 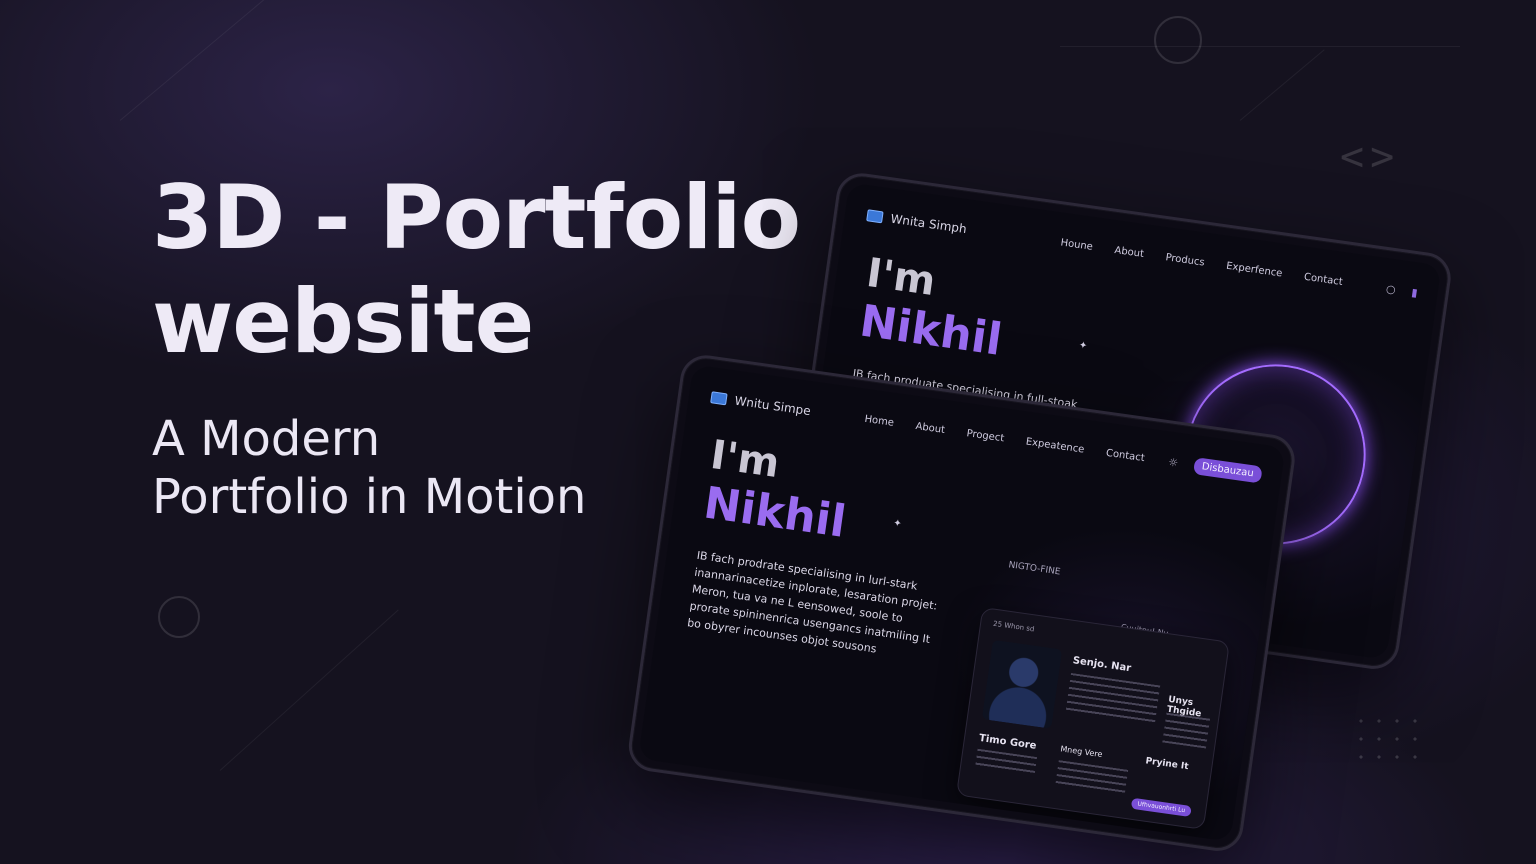 What do you see at coordinates (928, 224) in the screenshot?
I see `back-logo-text: Wnita Simph` at bounding box center [928, 224].